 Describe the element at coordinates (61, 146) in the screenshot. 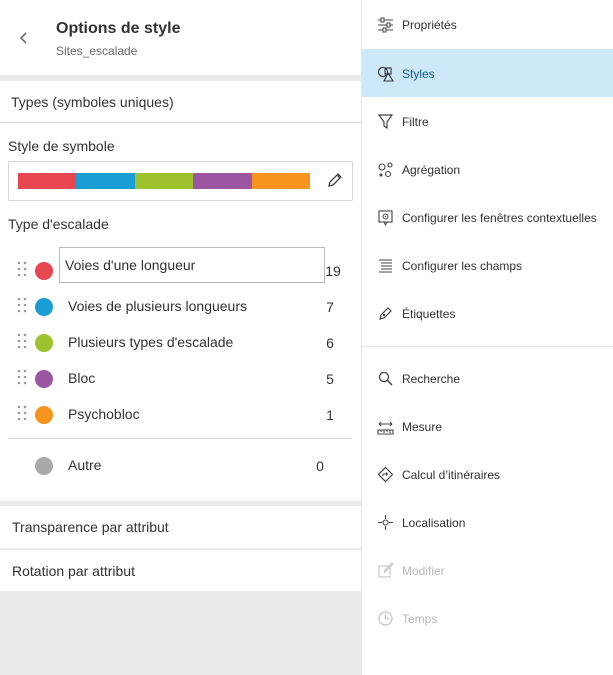

I see `symbol-style-label: Style de symbole` at that location.